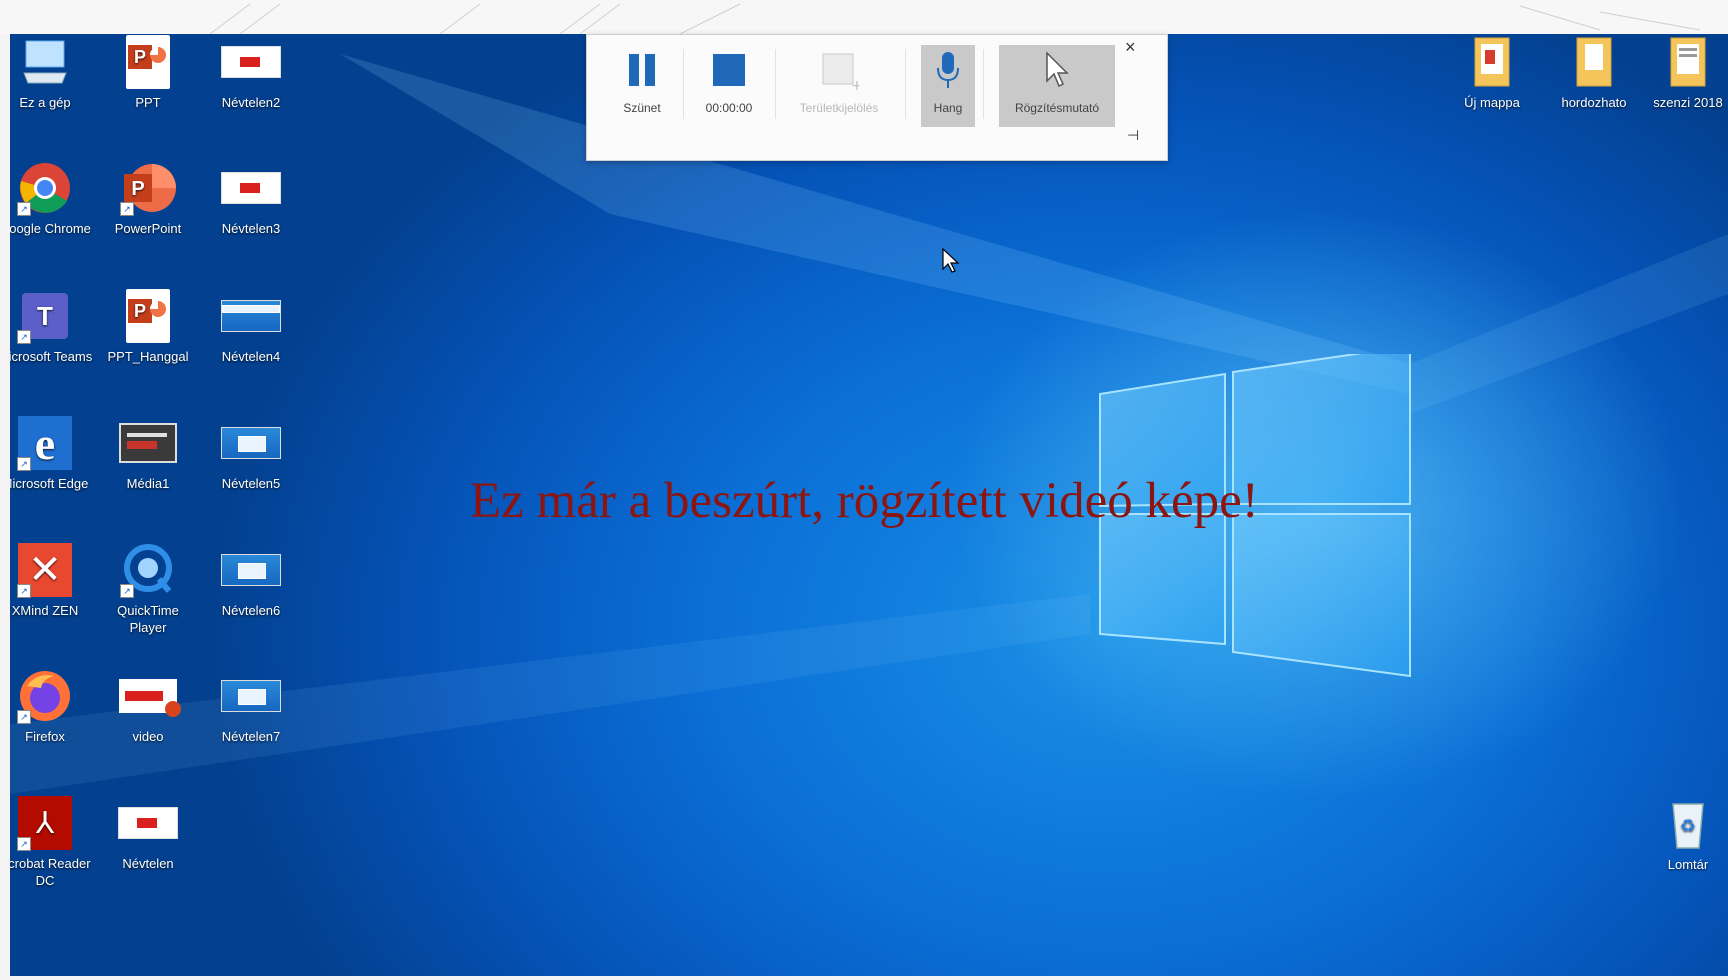  Describe the element at coordinates (148, 570) in the screenshot. I see `quicktime-icon: ↗` at that location.